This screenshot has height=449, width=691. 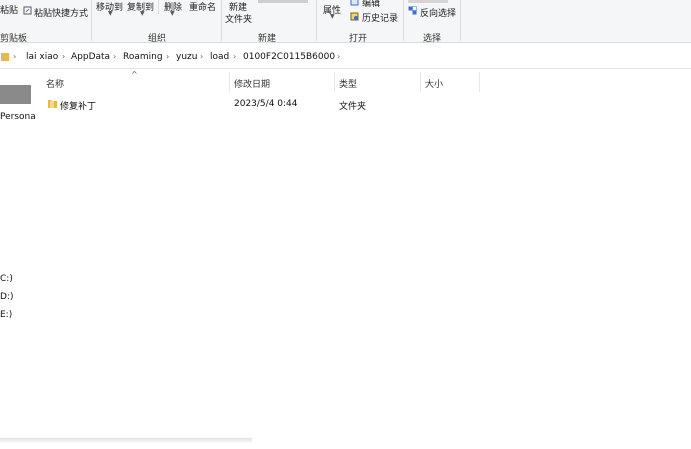 I want to click on column-header-size: 大小, so click(x=434, y=83).